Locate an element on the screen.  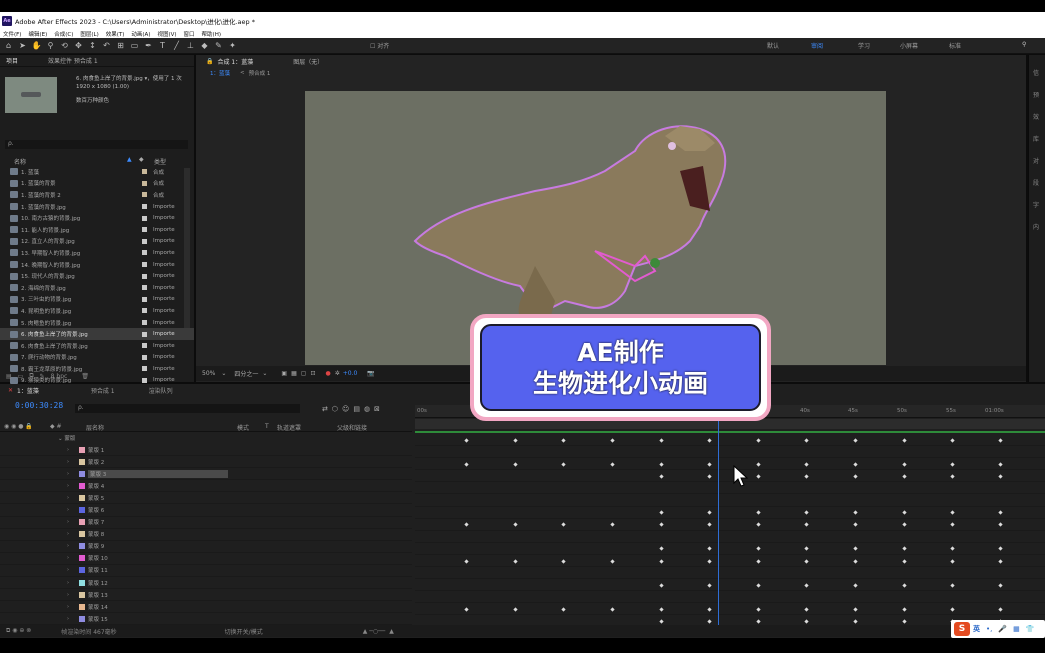
project-item: 6. 肉食鱼上岸了的背景.jpg Importe is located at coordinates (97, 346).